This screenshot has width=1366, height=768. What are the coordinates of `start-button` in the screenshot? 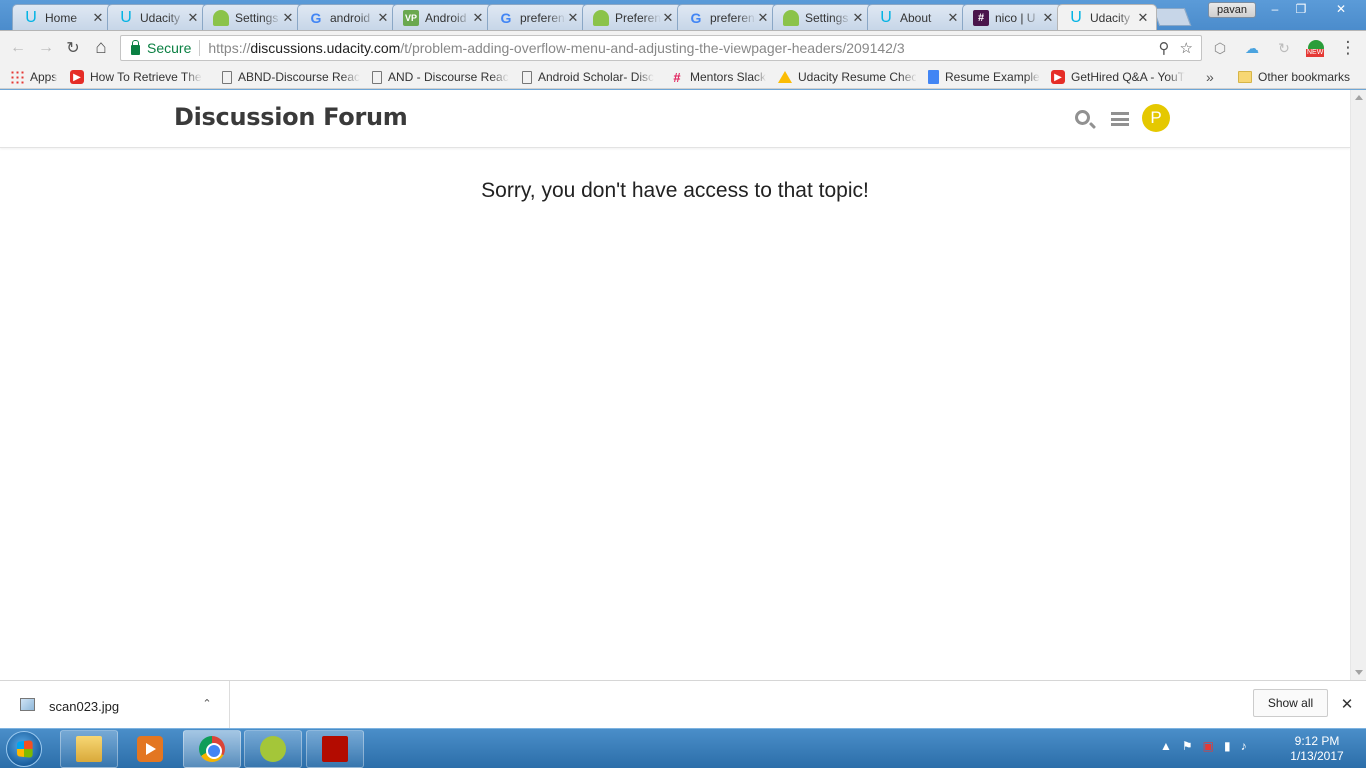 It's located at (24, 749).